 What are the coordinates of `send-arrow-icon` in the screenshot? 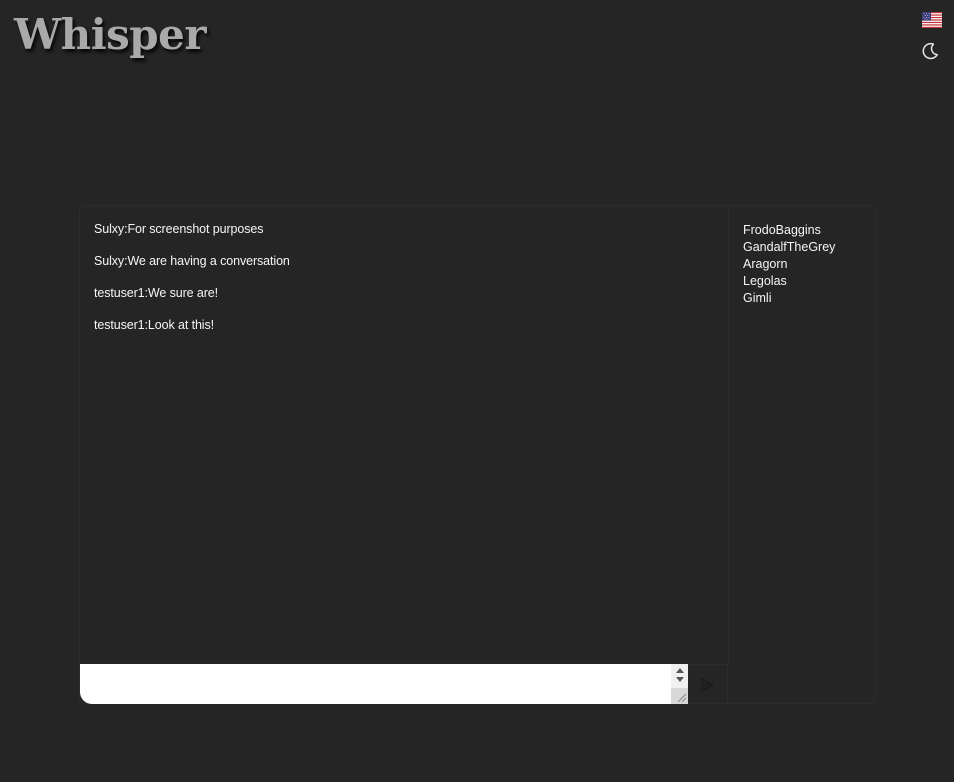 It's located at (707, 685).